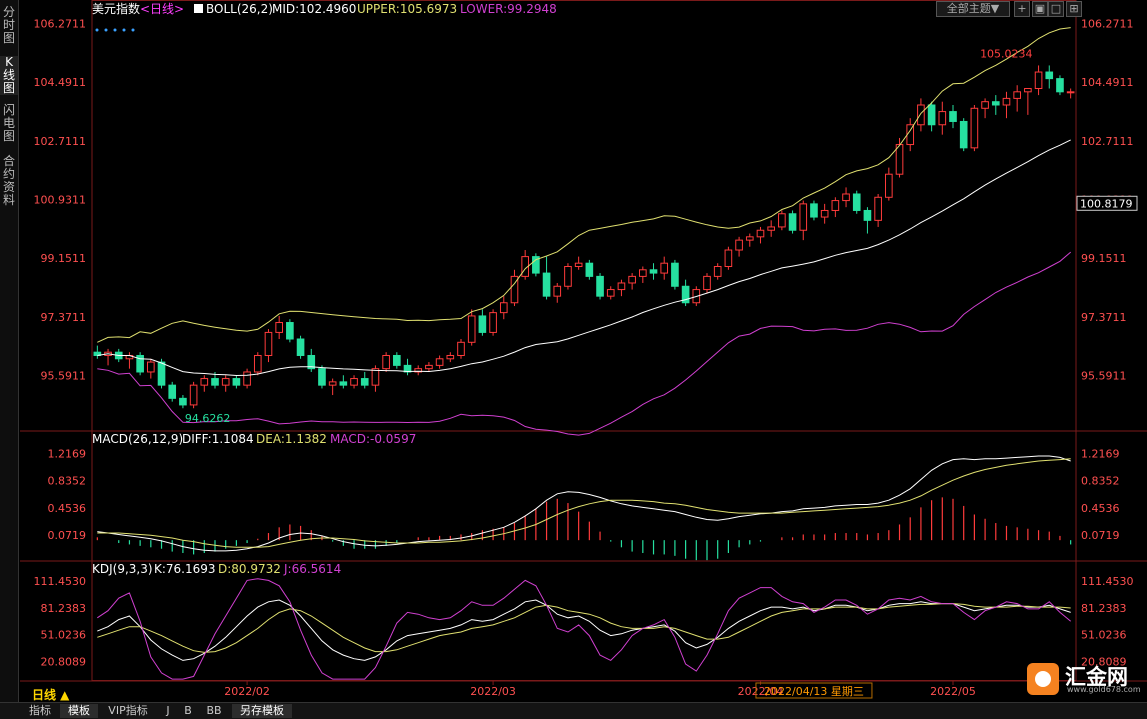 The image size is (1147, 719). Describe the element at coordinates (1104, 258) in the screenshot. I see `main-y-tick-right: 99.1511` at that location.